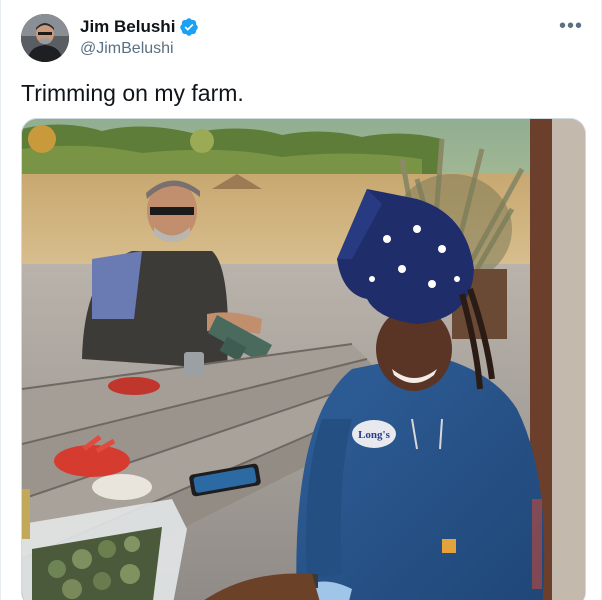  I want to click on tweet-header: Jim Belushi @JimBelushi, so click(110, 38).